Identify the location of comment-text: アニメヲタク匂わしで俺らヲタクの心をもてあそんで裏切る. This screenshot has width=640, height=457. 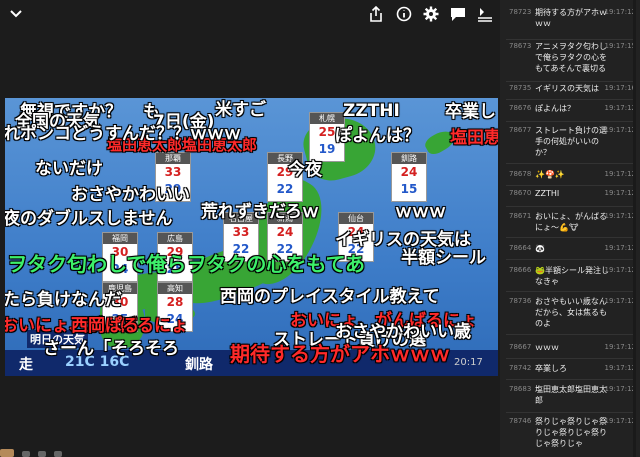
(571, 57).